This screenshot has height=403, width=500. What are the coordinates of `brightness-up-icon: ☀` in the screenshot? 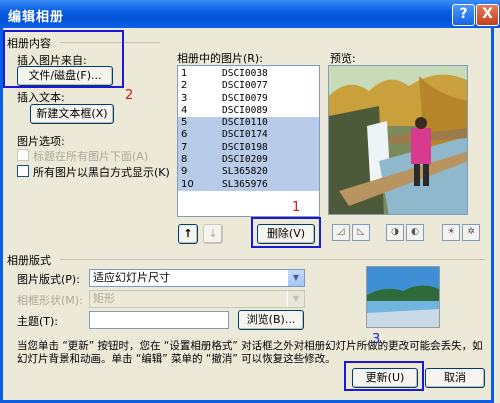 It's located at (451, 232).